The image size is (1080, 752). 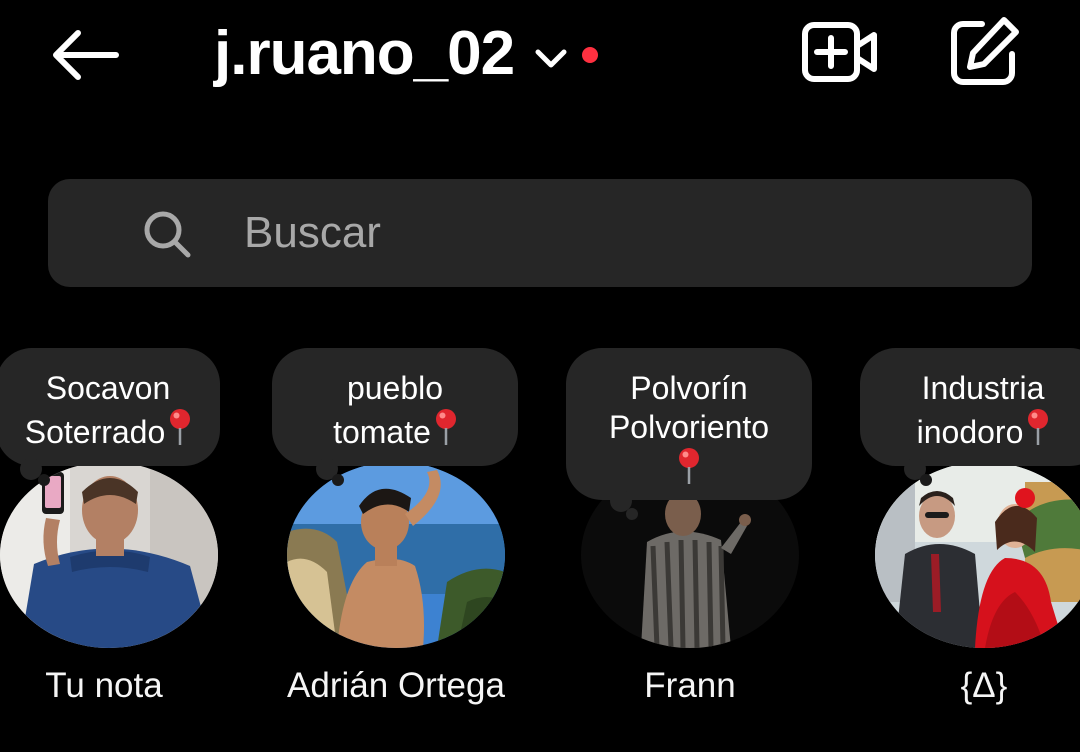 I want to click on avatar-photo-mirror-selfie, so click(x=109, y=555).